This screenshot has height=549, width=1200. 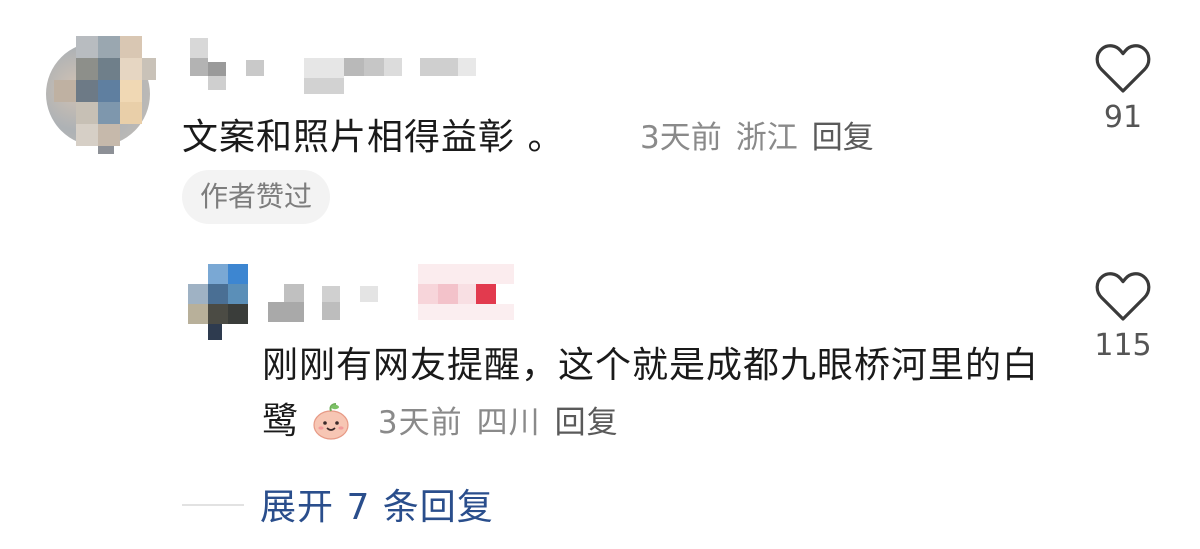 I want to click on like-count: 91, so click(x=1123, y=117).